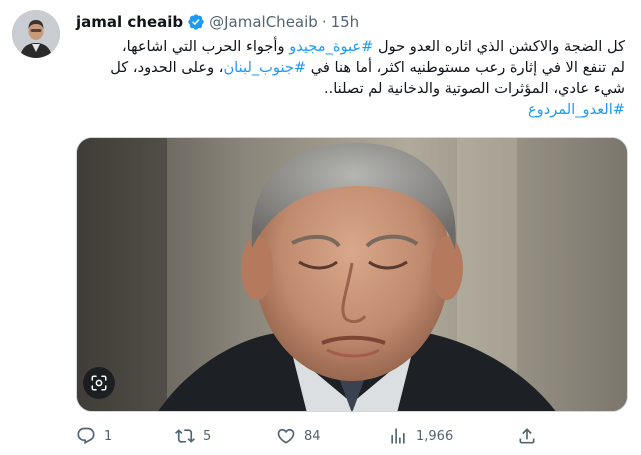  Describe the element at coordinates (129, 22) in the screenshot. I see `author-name: jamal cheaib` at that location.